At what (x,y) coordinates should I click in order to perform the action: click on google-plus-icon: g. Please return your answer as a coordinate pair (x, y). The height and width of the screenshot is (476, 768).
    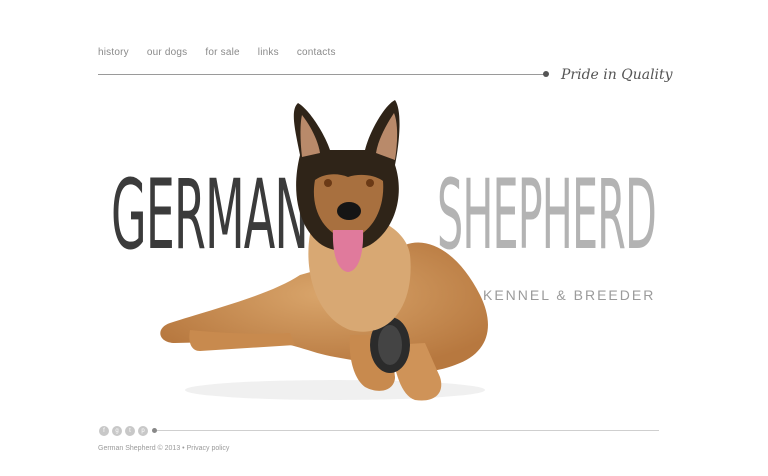
    Looking at the image, I should click on (117, 431).